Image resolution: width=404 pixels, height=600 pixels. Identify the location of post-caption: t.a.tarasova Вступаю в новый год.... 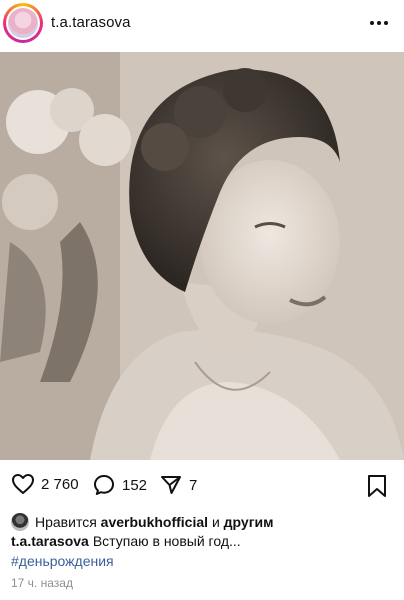
(126, 541).